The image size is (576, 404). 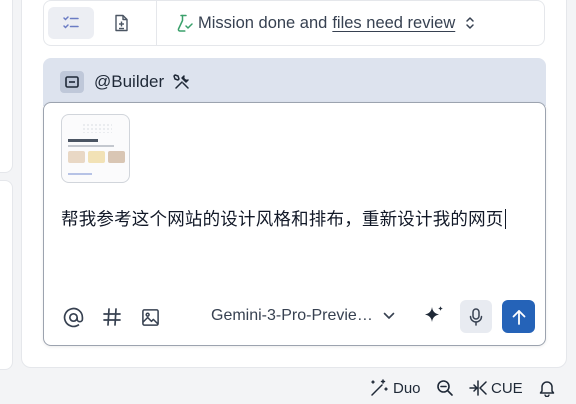 I want to click on checklist-button, so click(x=71, y=23).